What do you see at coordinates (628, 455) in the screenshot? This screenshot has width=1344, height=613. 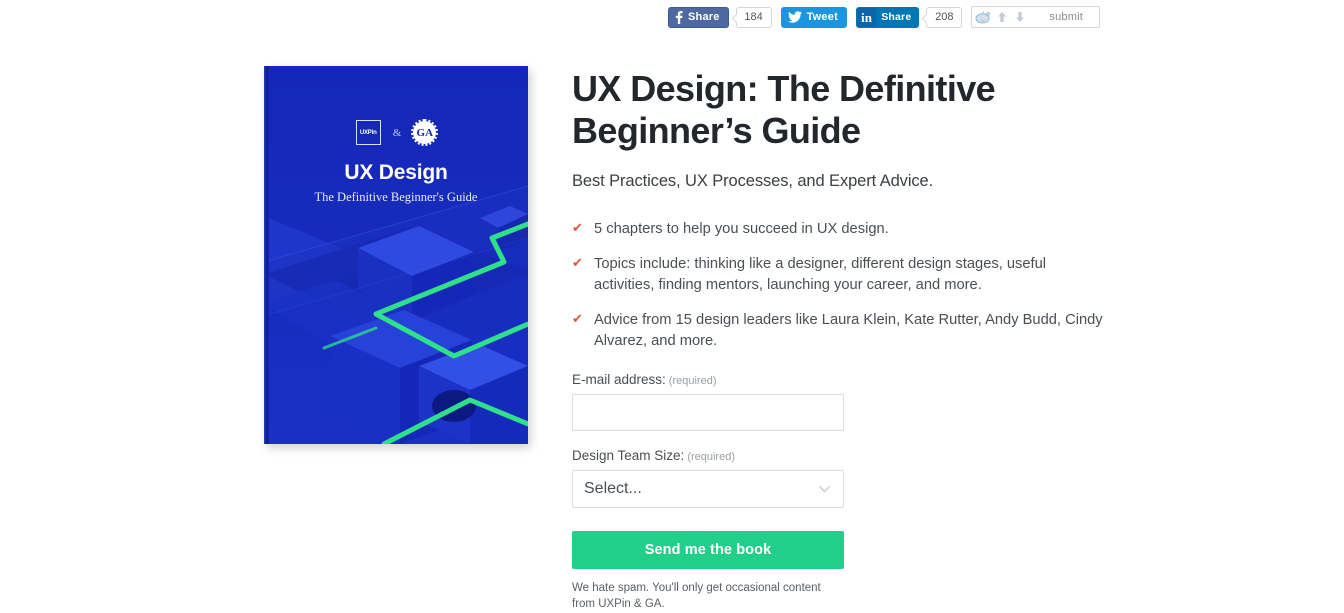 I see `team-size-label-text: Design Team Size:` at bounding box center [628, 455].